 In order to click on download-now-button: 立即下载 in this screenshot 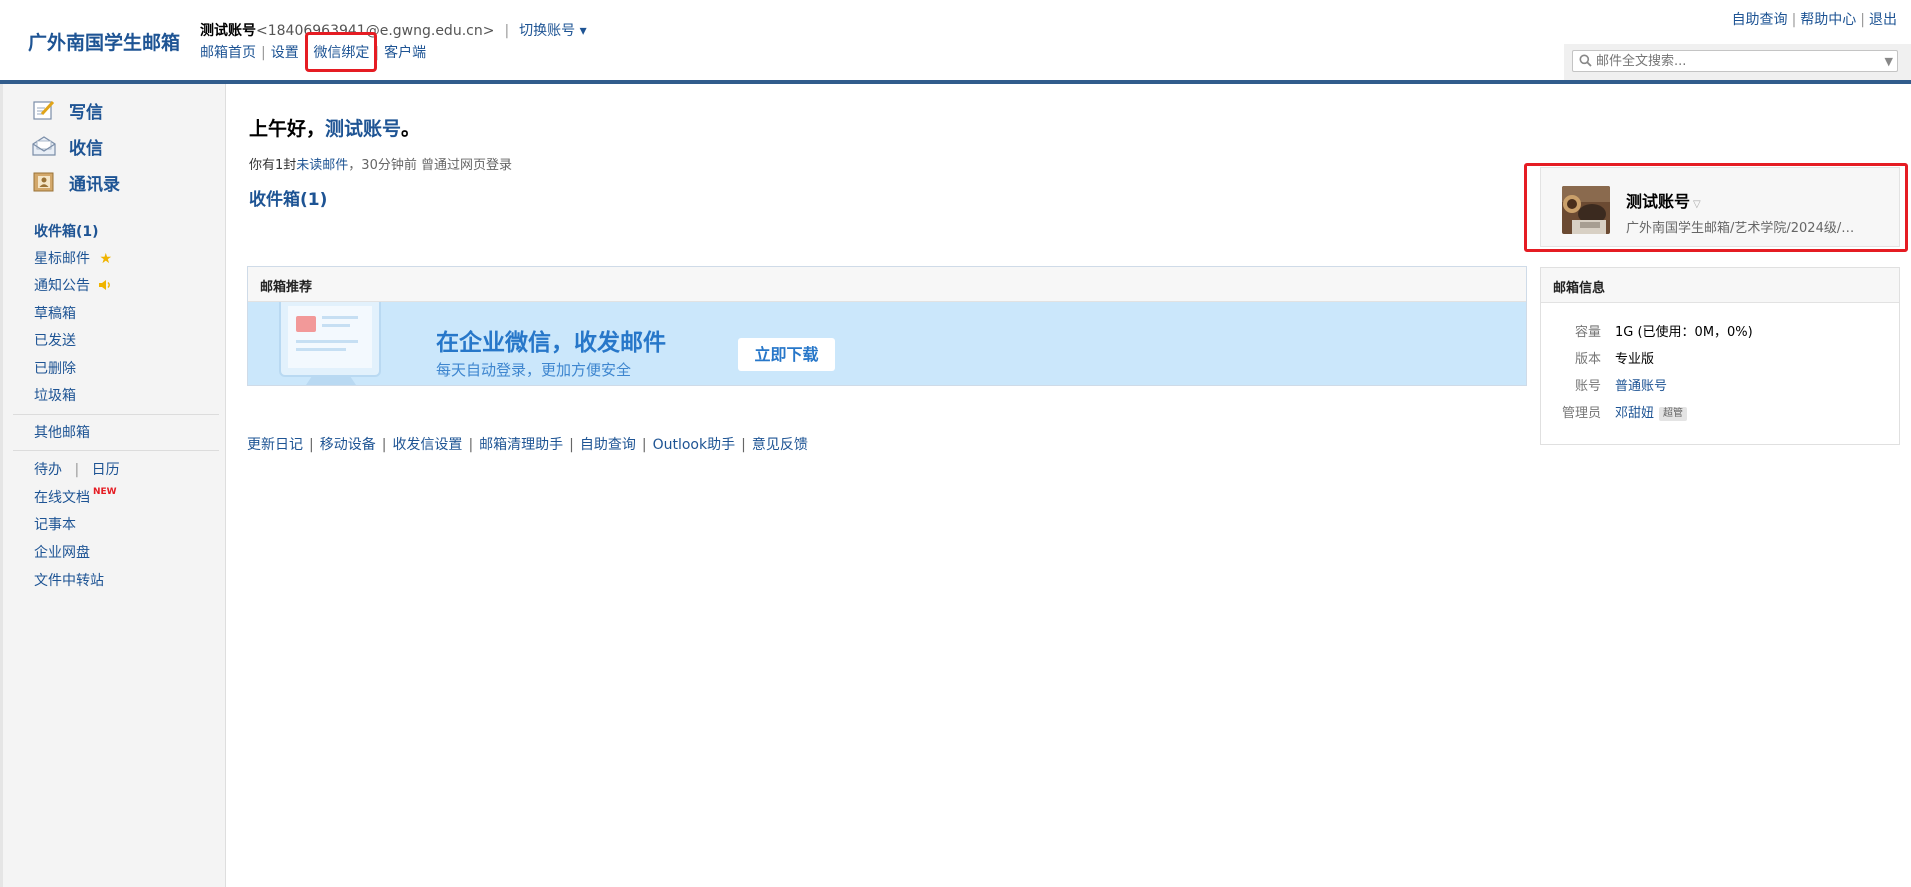, I will do `click(786, 354)`.